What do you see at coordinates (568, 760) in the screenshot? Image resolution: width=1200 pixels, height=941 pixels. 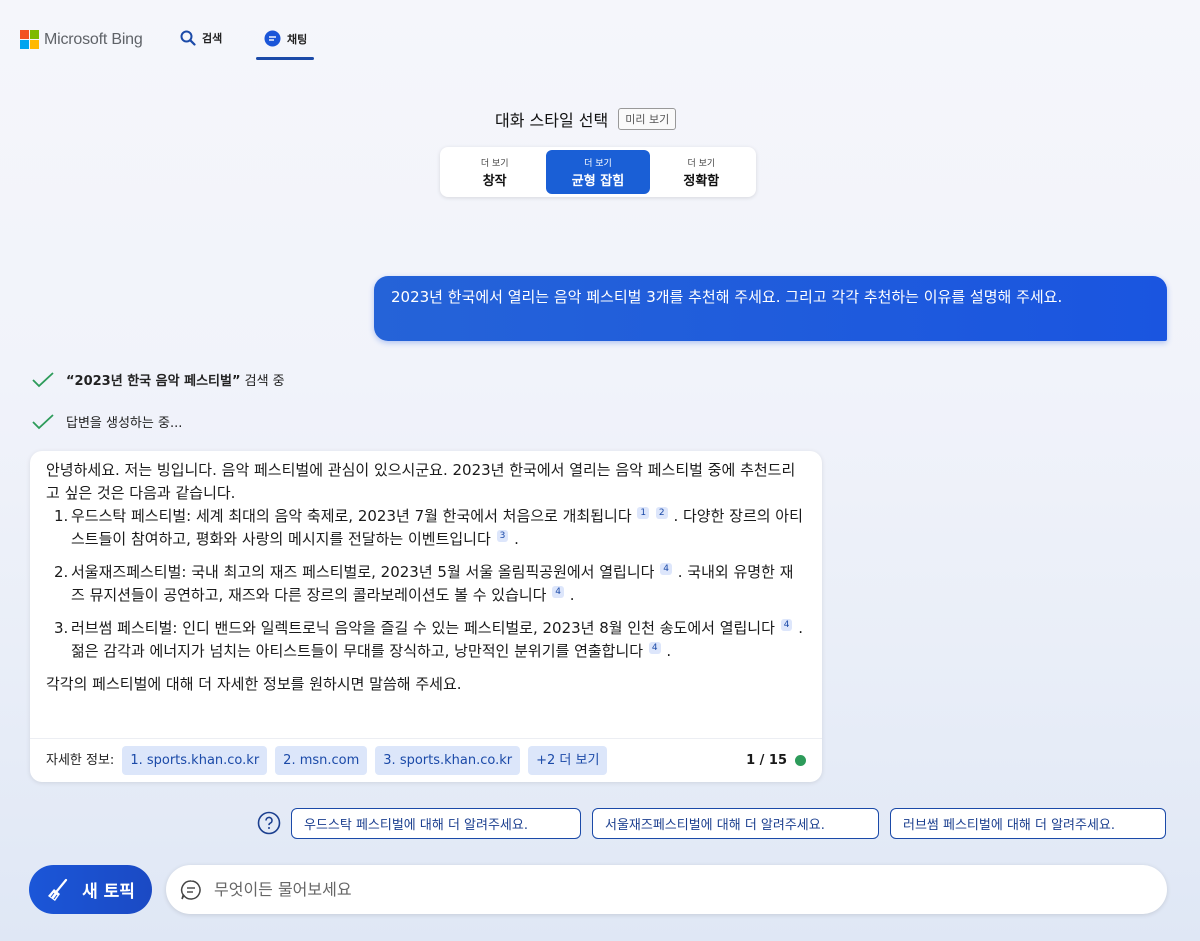 I see `more-sources-button: +2 더 보기` at bounding box center [568, 760].